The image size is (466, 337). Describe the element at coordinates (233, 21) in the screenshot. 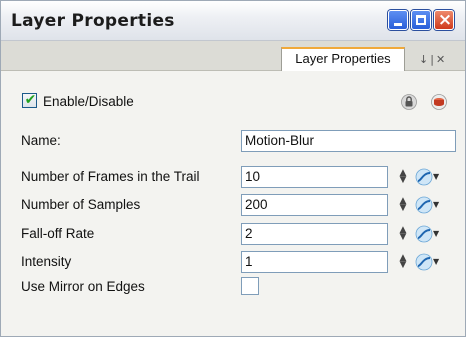

I see `title-bar: Layer Properties ×` at that location.